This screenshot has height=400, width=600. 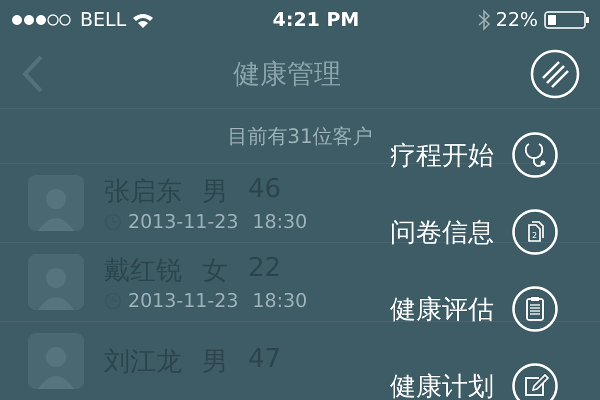 What do you see at coordinates (103, 20) in the screenshot?
I see `carrier-name: BELL` at bounding box center [103, 20].